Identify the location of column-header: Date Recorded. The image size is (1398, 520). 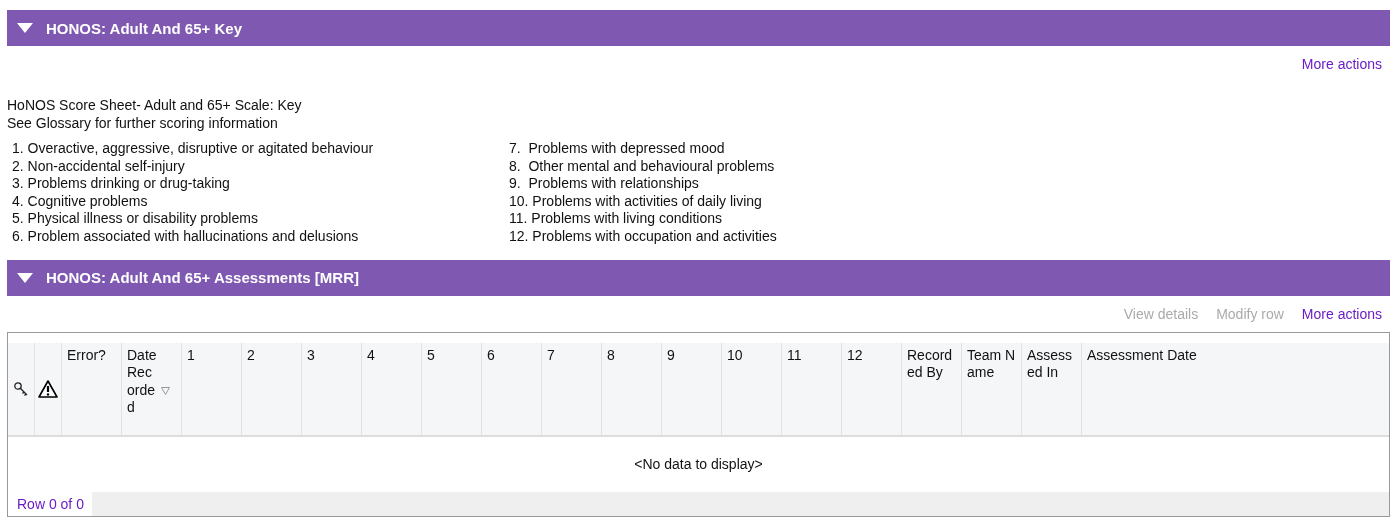
(142, 381).